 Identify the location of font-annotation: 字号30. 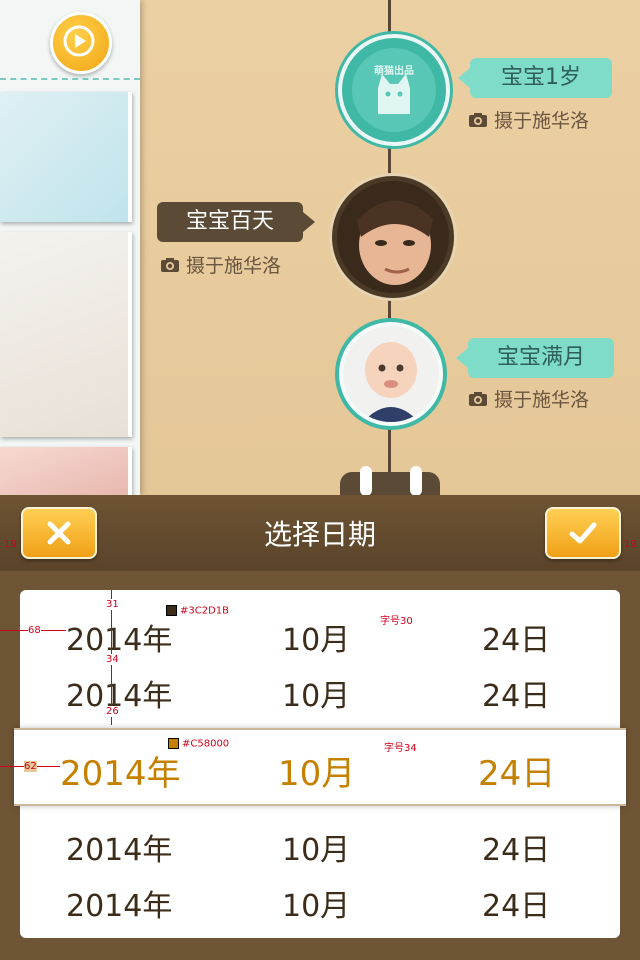
(396, 621).